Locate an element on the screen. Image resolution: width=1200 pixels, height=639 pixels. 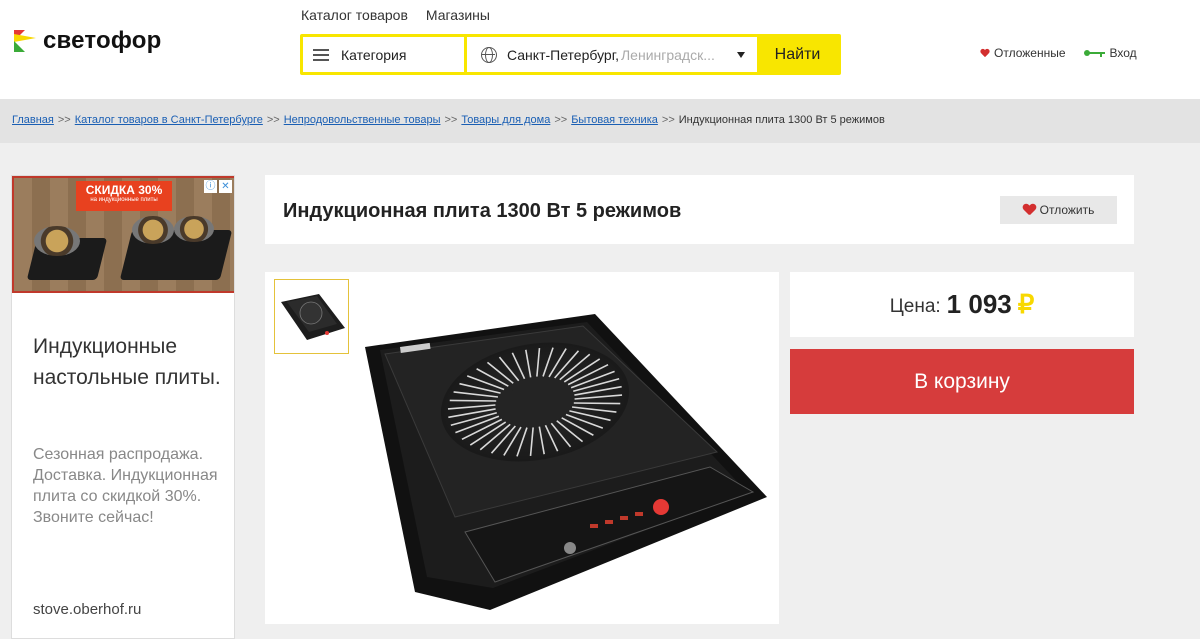
breadcrumb-home-goods: Товары для дома is located at coordinates (505, 120).